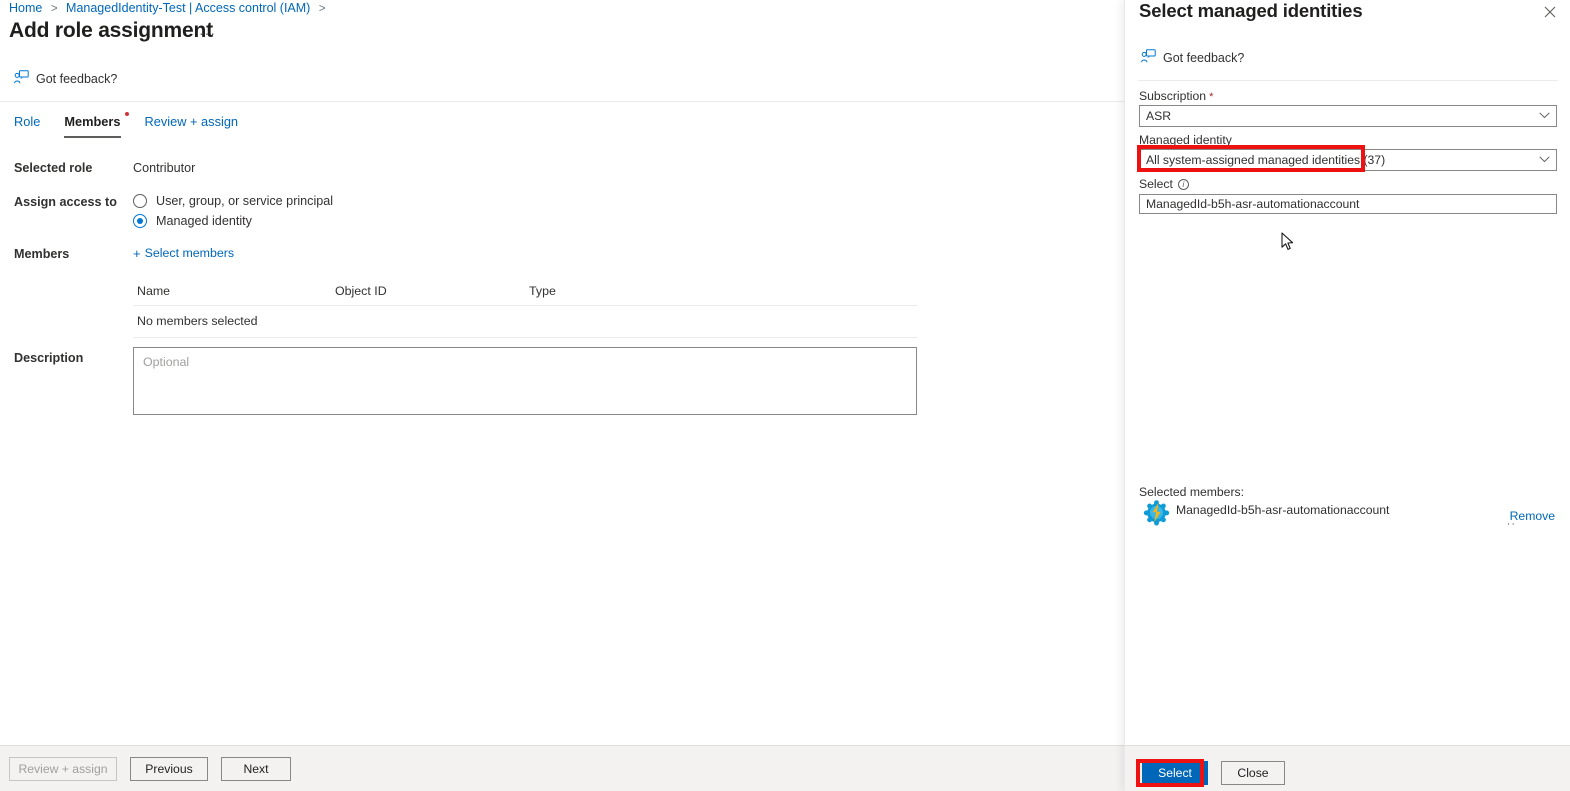  I want to click on selected-role-value: Contributor, so click(164, 168).